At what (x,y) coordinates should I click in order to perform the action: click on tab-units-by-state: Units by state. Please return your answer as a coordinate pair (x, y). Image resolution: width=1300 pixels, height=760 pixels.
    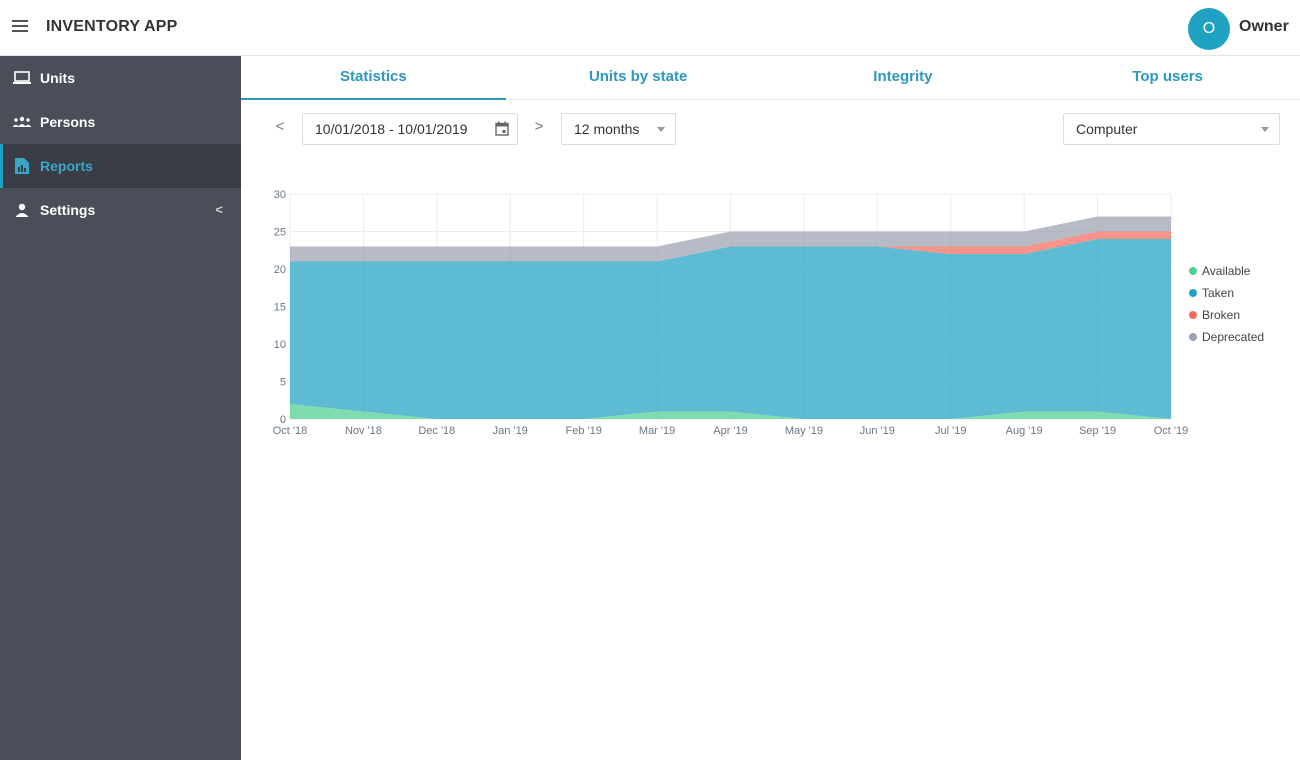
    Looking at the image, I should click on (638, 77).